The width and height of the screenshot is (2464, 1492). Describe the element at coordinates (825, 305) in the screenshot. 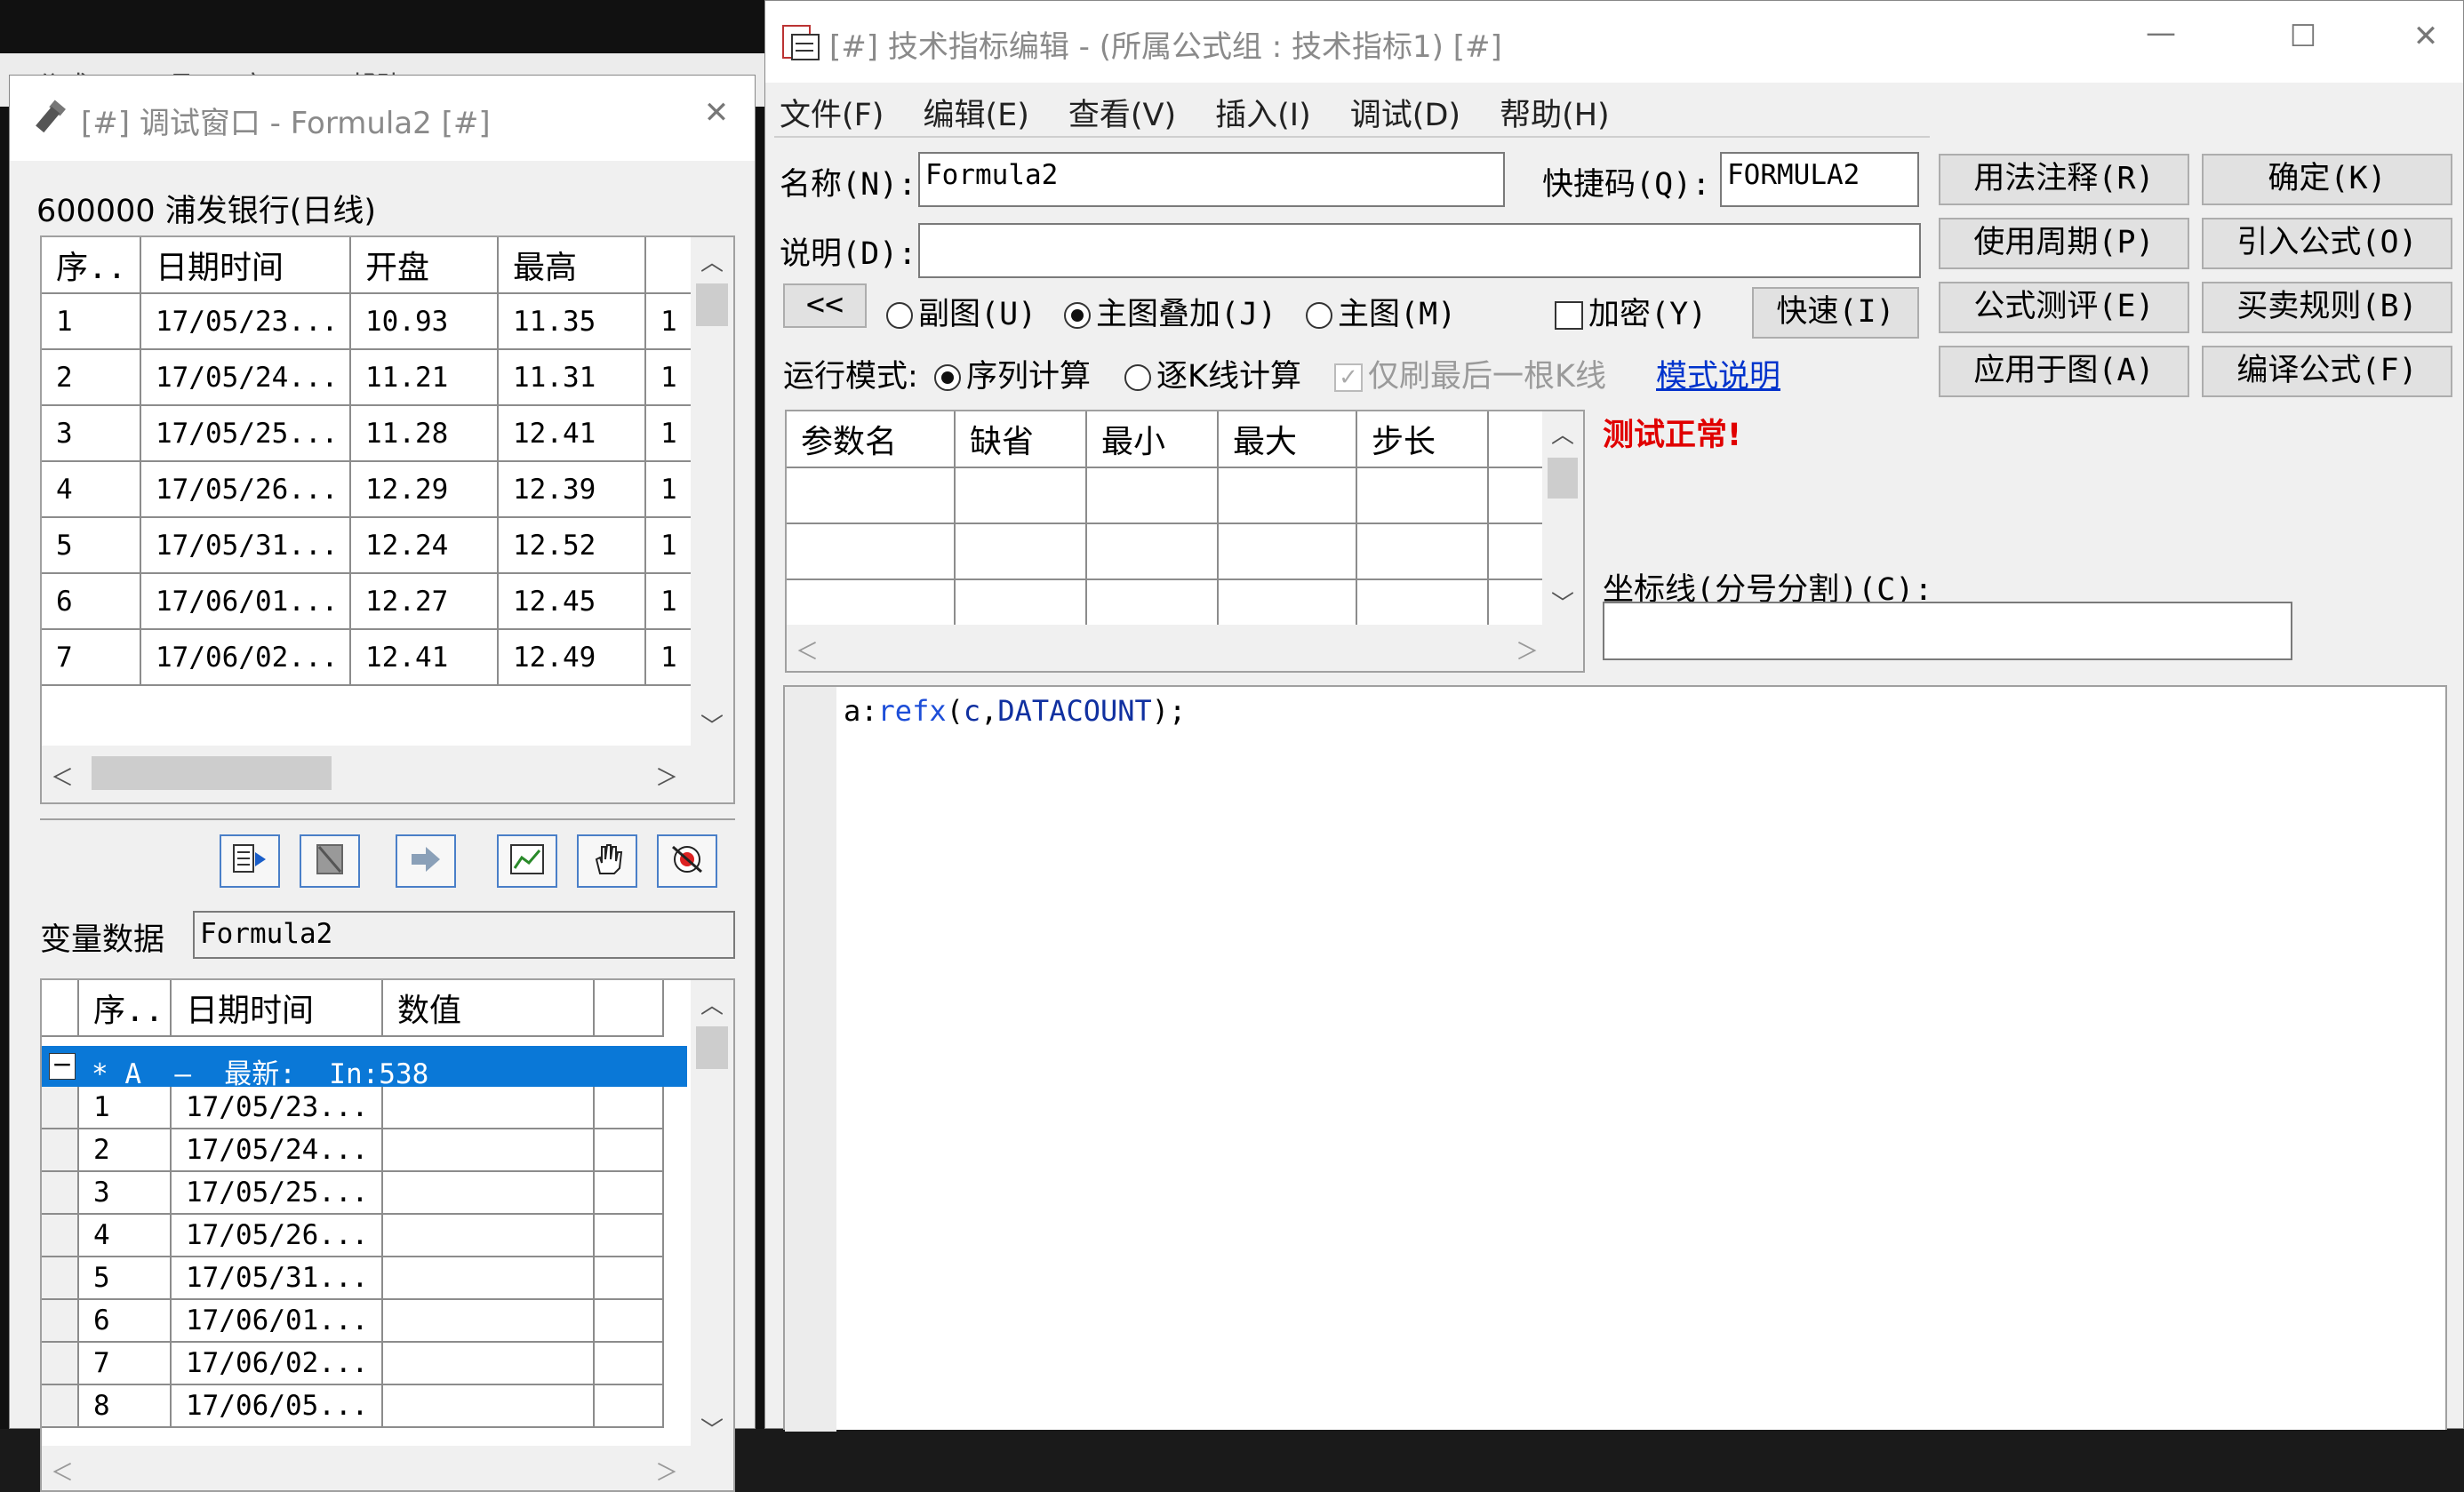

I see `collapse-button: <<` at that location.